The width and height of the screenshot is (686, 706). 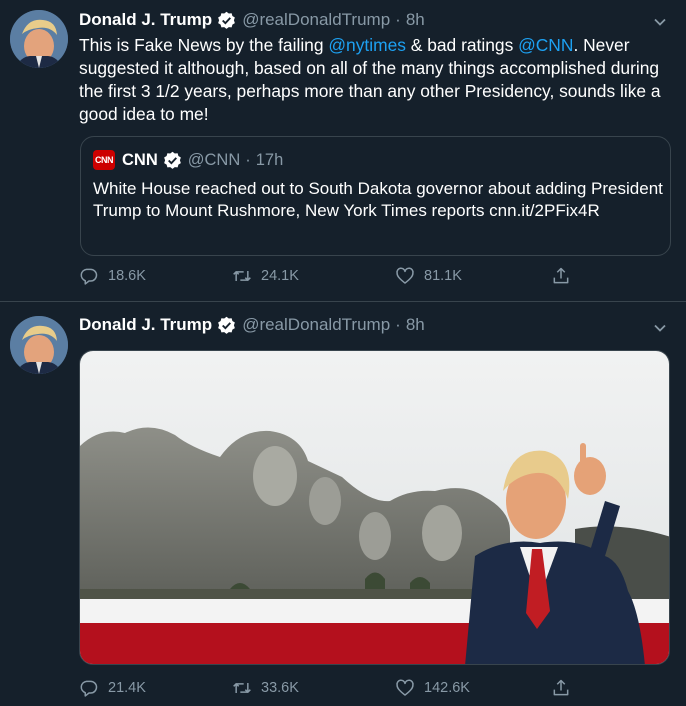 I want to click on like-count: 142.6K, so click(x=447, y=688).